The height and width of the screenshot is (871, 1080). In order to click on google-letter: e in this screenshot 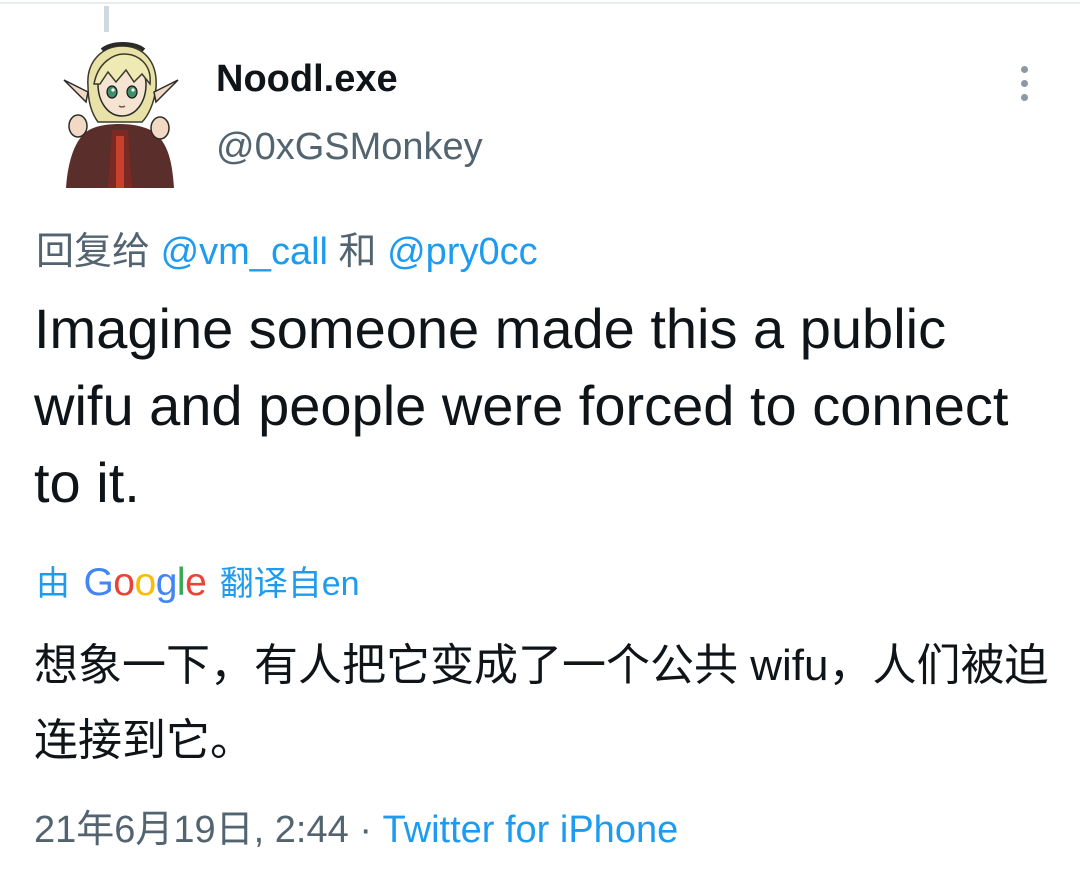, I will do `click(196, 582)`.